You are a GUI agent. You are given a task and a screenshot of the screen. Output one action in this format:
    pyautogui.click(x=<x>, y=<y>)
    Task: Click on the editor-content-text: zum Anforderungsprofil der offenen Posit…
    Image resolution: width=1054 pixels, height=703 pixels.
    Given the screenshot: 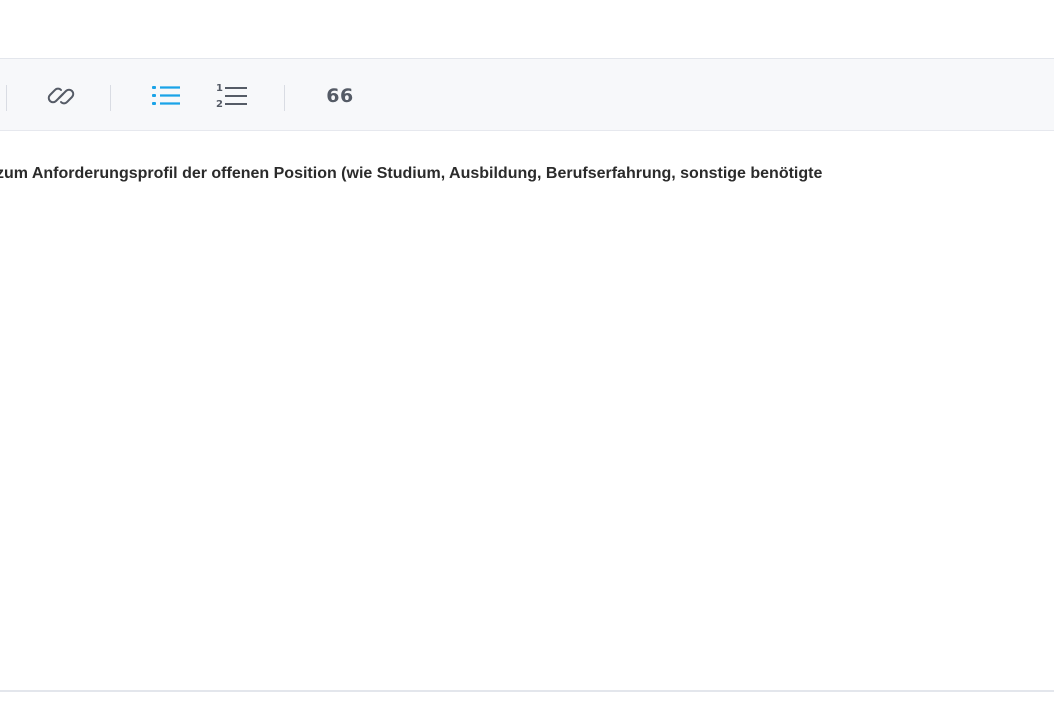 What is the action you would take?
    pyautogui.click(x=411, y=173)
    